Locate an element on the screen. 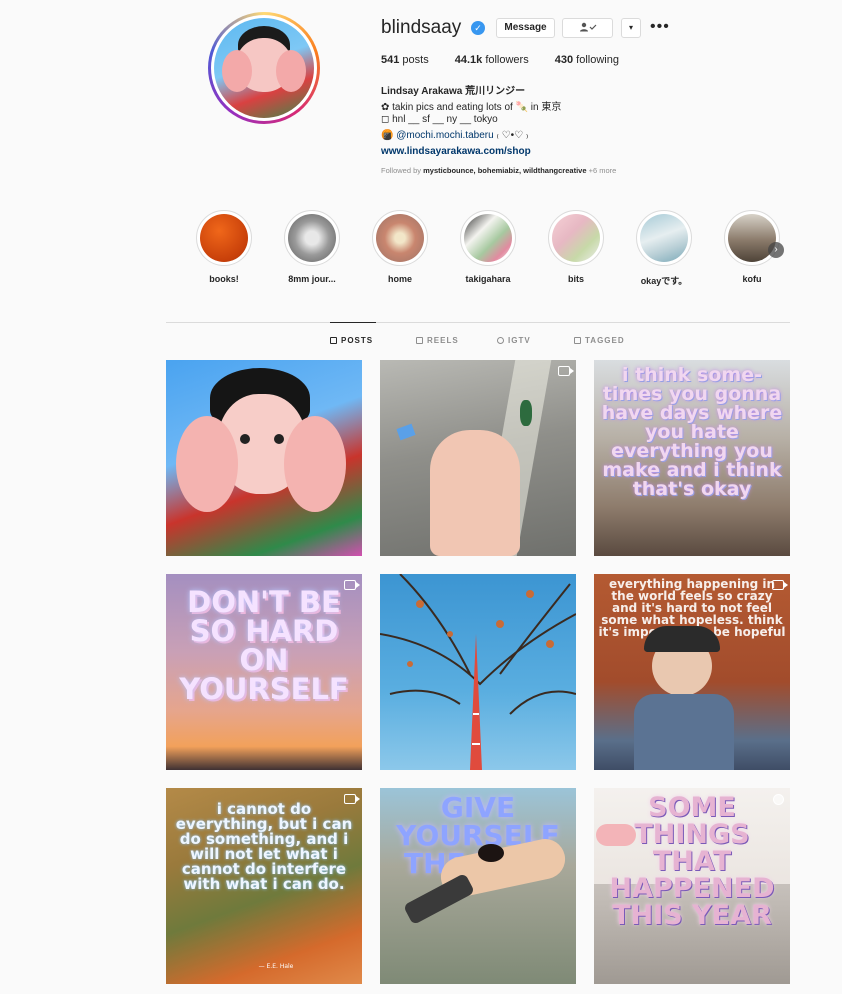 The width and height of the screenshot is (842, 994). post-tile: DON'T BE SO HARD ON YOURSELF is located at coordinates (264, 672).